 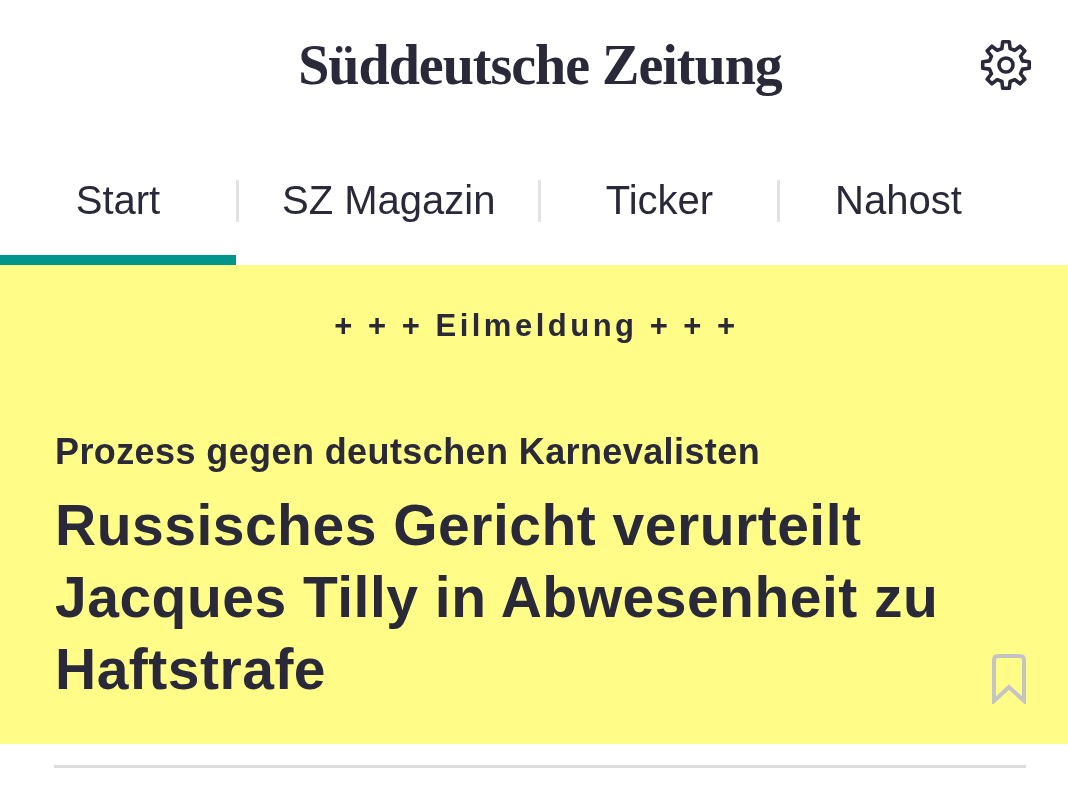 What do you see at coordinates (659, 215) in the screenshot?
I see `nav-tab: Ticker` at bounding box center [659, 215].